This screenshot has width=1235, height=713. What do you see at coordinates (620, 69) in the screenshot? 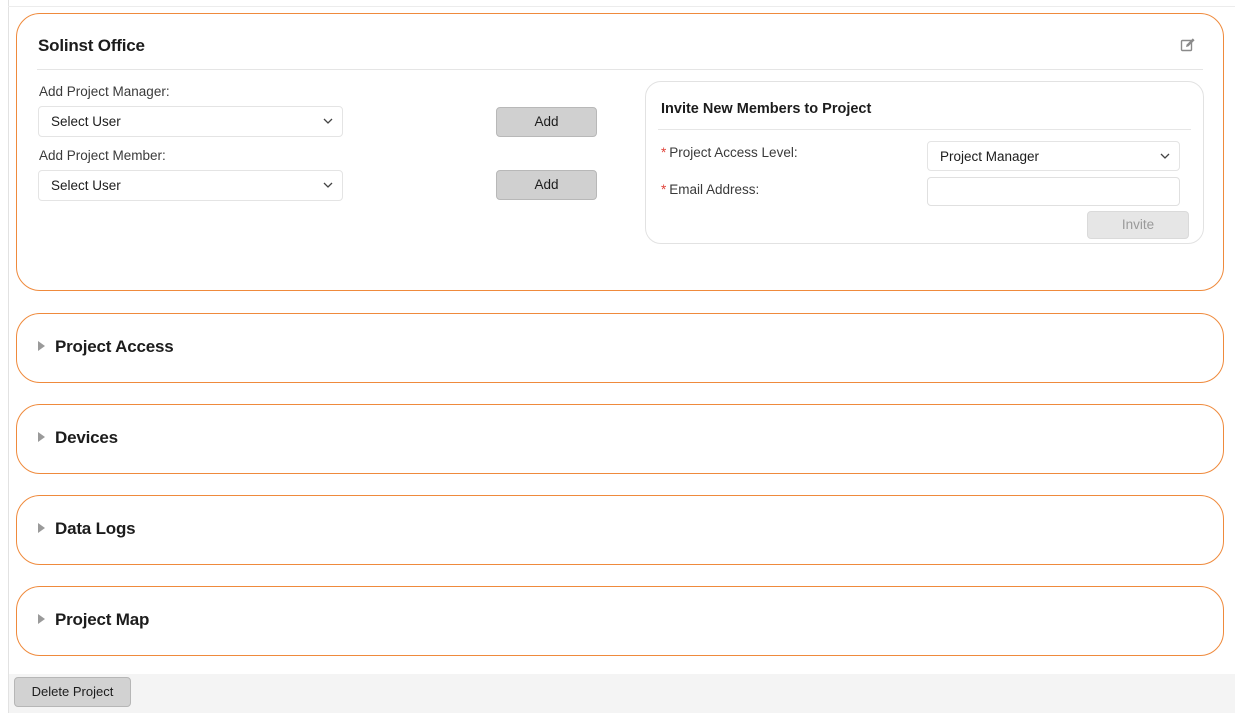
I see `title-divider` at bounding box center [620, 69].